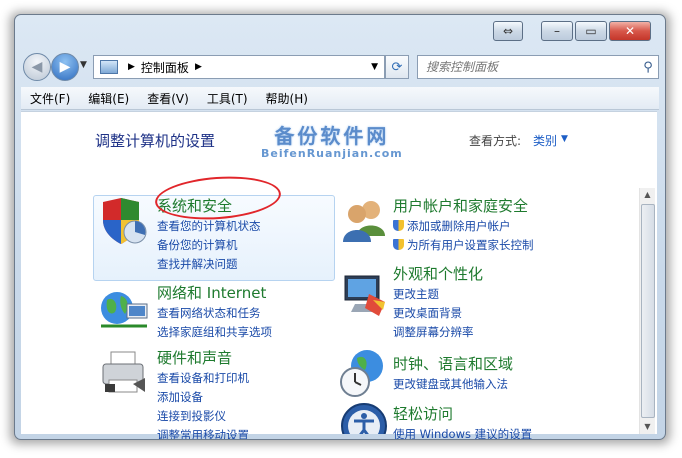  I want to click on users-icon, so click(364, 221).